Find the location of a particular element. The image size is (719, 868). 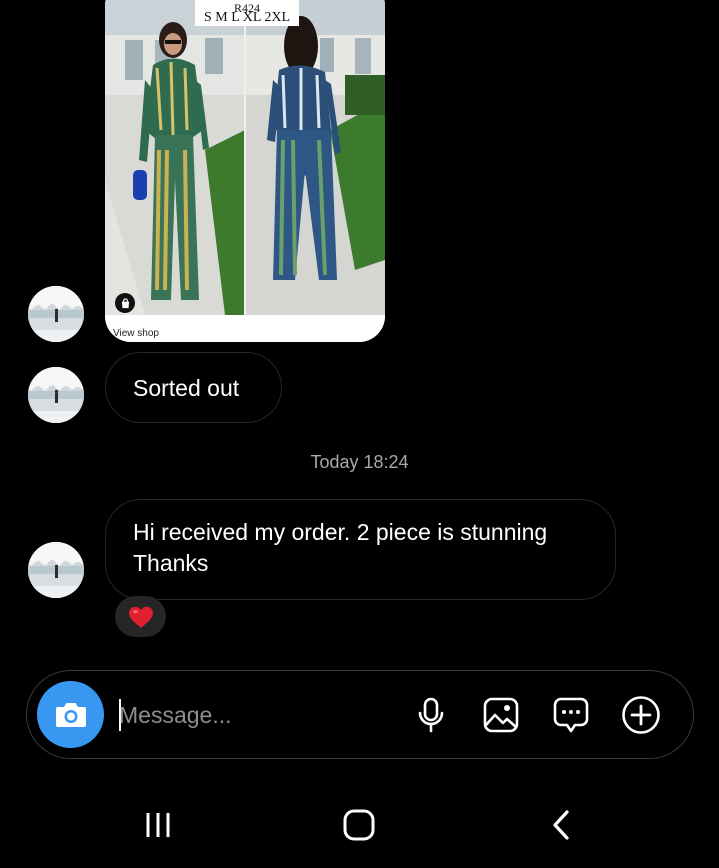

more-options-button is located at coordinates (641, 715).